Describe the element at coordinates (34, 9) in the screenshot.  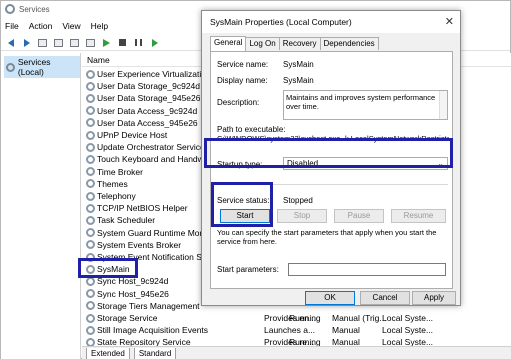
I see `window-title: Services` at that location.